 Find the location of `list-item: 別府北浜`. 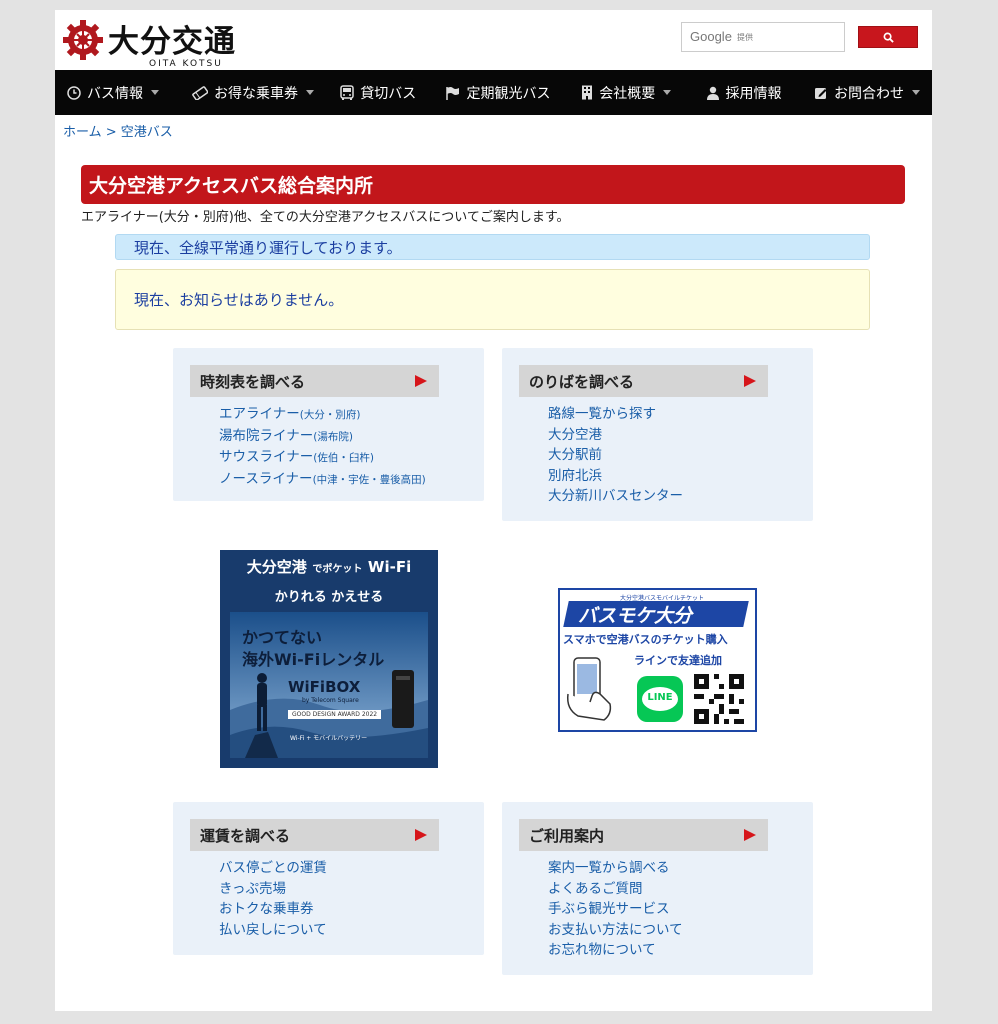

list-item: 別府北浜 is located at coordinates (615, 476).